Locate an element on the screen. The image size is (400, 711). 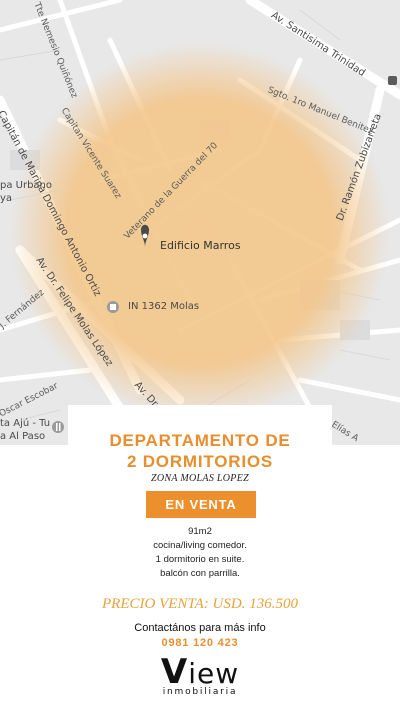
feature-bedroom: 1 dormitorio en suite. is located at coordinates (200, 559).